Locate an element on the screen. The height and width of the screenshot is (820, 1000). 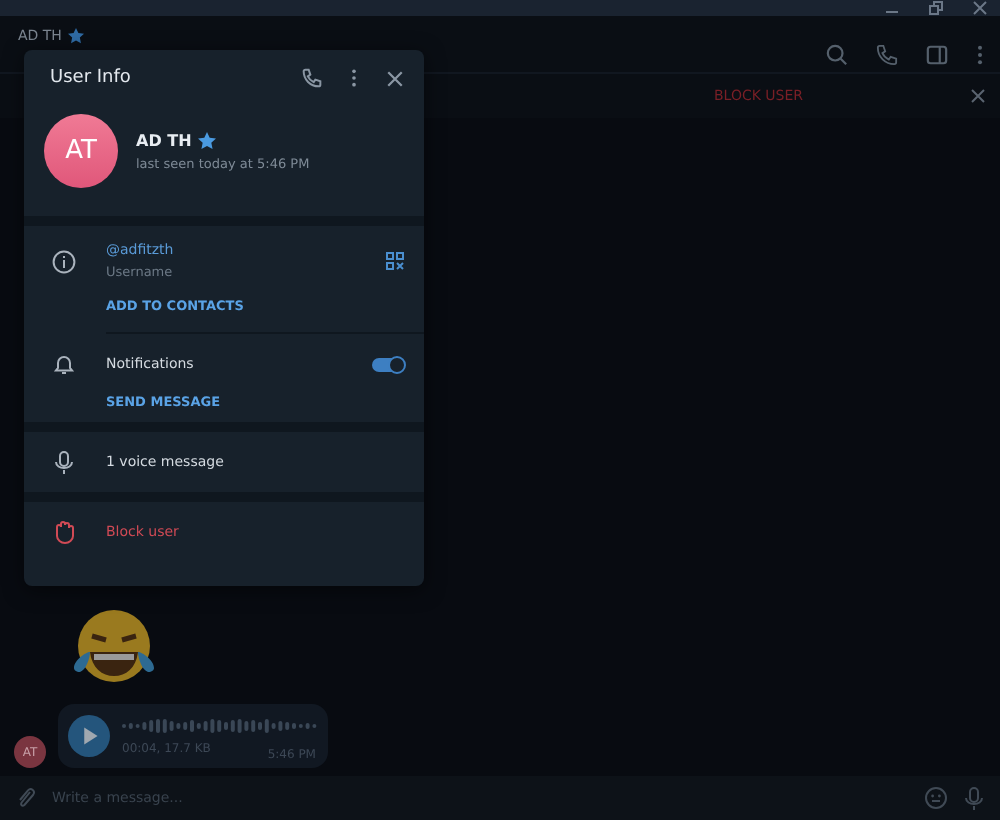
profile-avatar: AT is located at coordinates (81, 151).